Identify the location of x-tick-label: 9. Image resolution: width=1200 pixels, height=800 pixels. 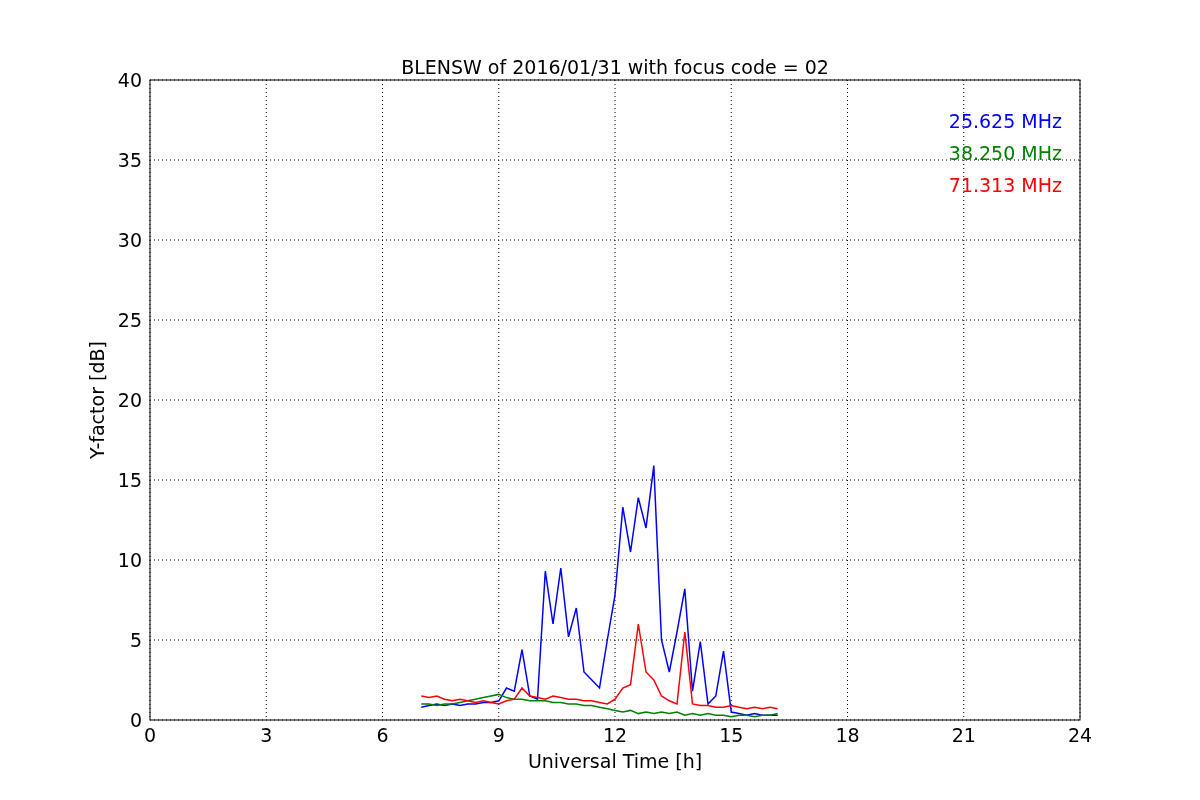
(498, 735).